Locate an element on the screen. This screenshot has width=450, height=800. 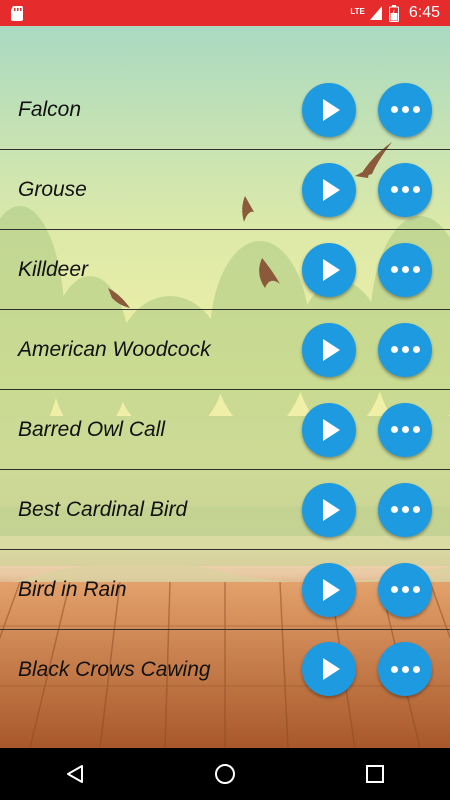
sound-title: Falcon is located at coordinates (50, 109).